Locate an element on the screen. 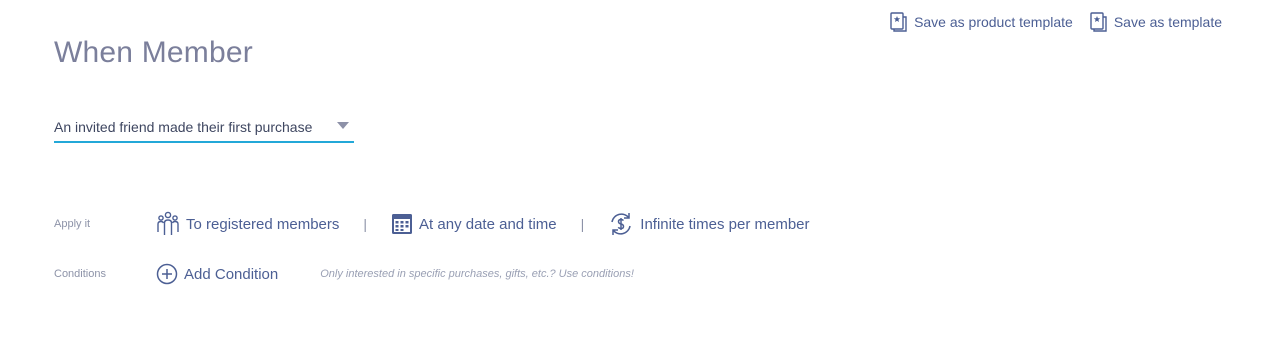 This screenshot has height=340, width=1267. schedule-label: At any date and time is located at coordinates (488, 224).